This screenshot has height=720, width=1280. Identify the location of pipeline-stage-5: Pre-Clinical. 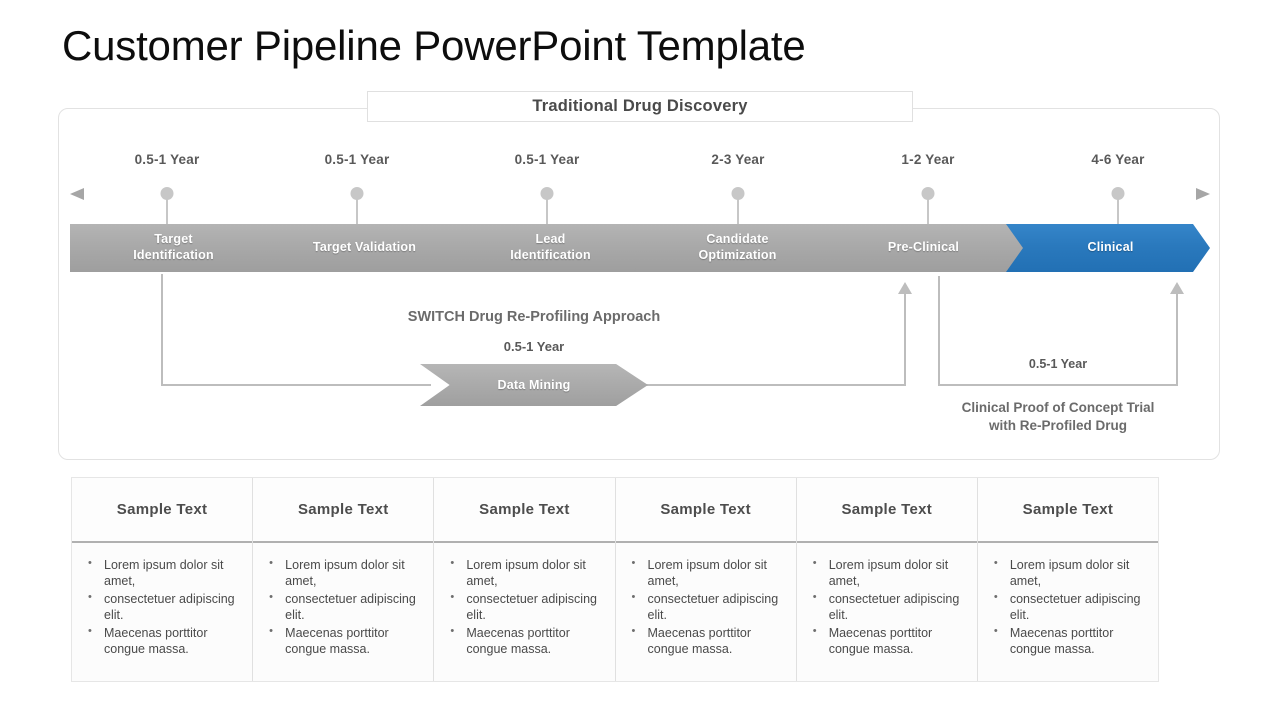
(919, 248).